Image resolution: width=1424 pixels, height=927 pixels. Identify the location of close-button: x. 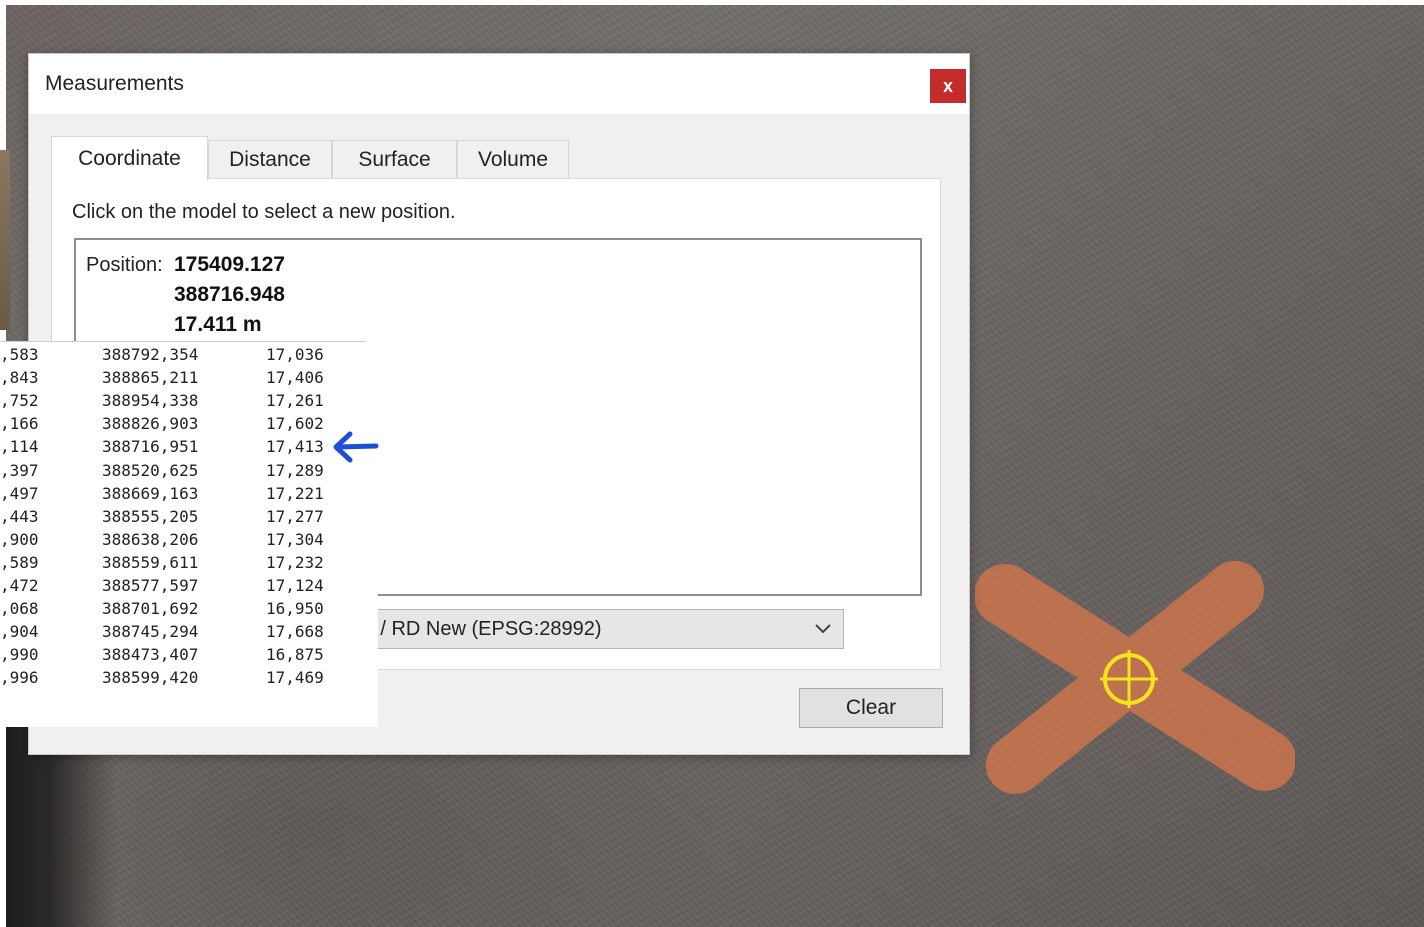
(948, 86).